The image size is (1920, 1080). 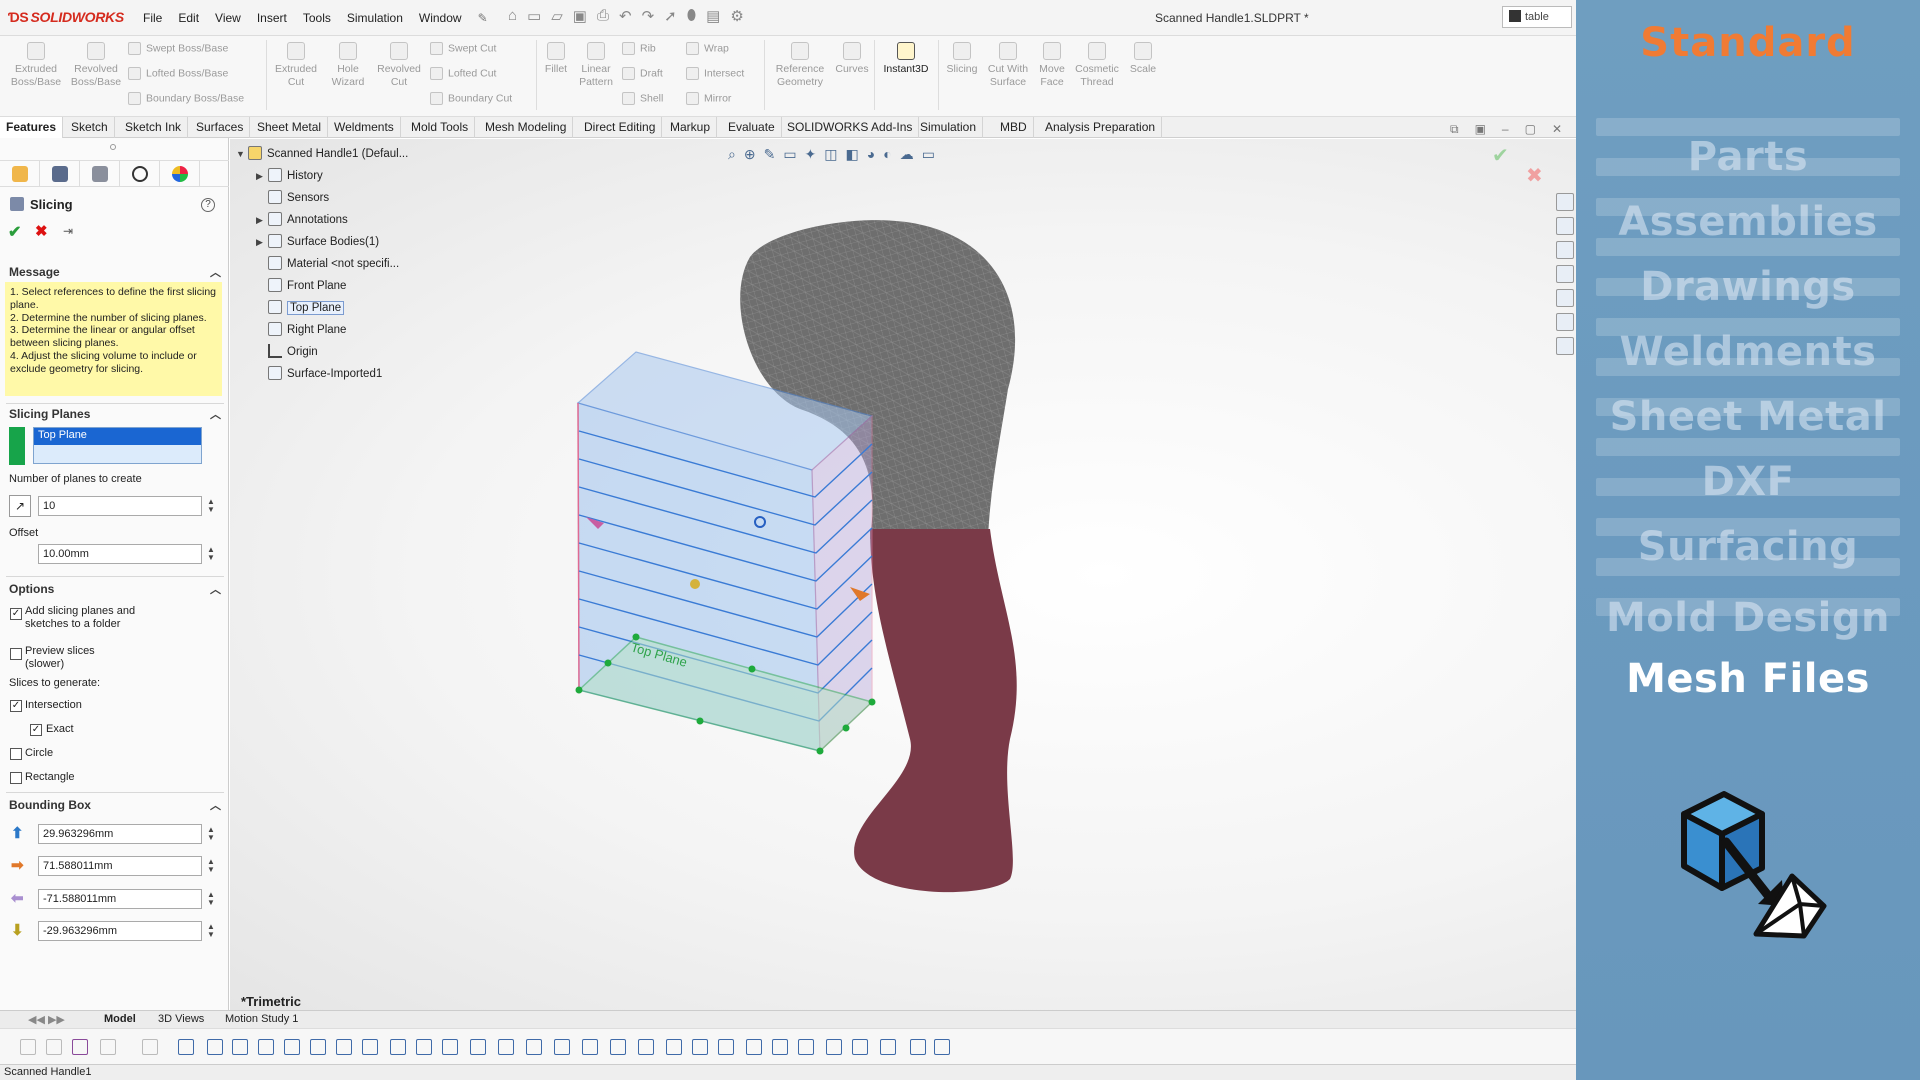 I want to click on tab-sheet-metal: Sheet Metal, so click(x=290, y=127).